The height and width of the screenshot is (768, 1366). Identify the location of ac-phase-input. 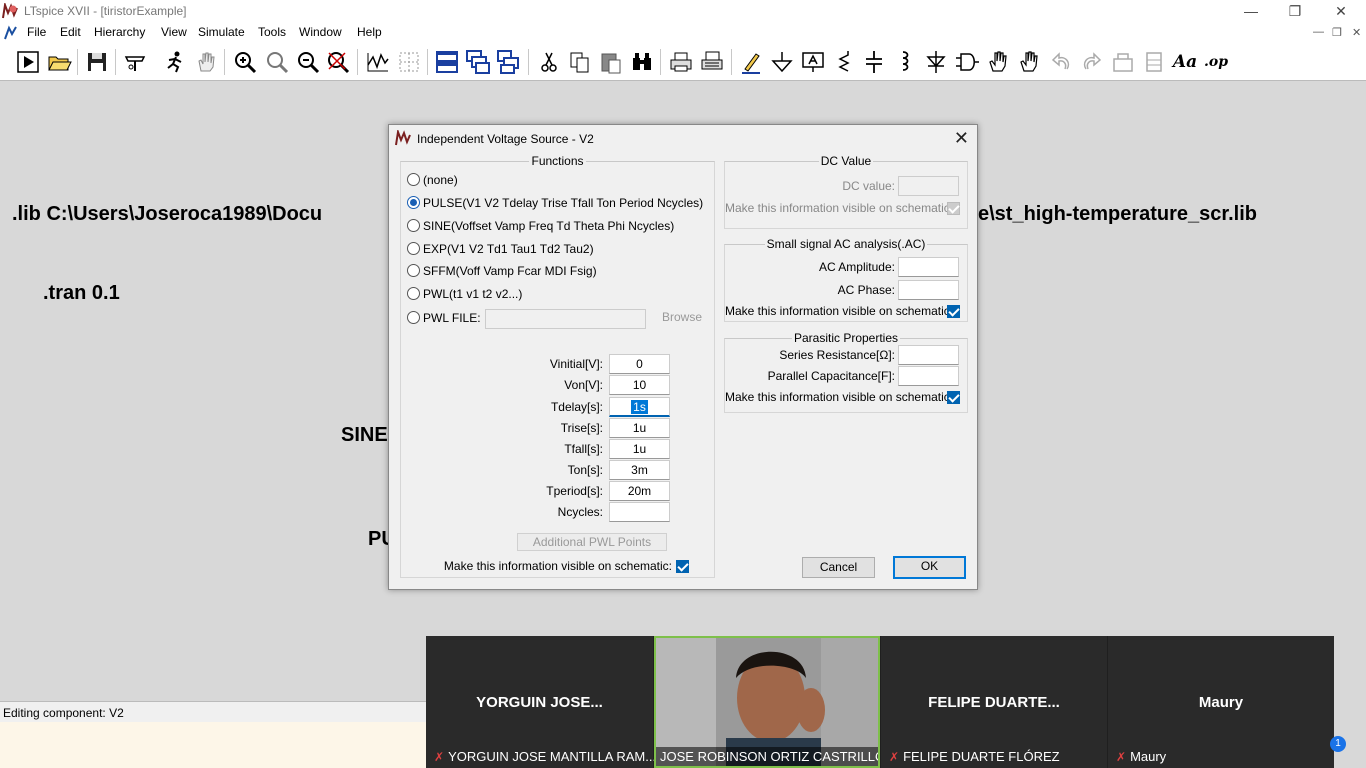
(928, 290).